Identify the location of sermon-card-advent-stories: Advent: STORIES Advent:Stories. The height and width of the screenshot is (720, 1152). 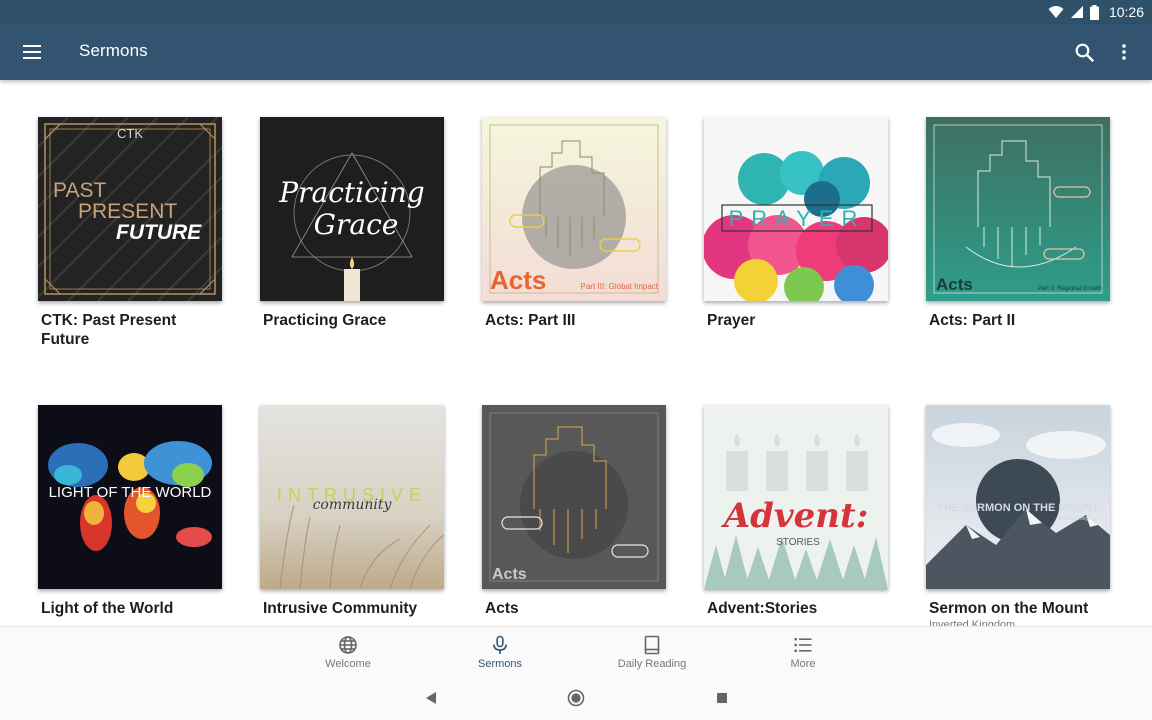
(797, 511).